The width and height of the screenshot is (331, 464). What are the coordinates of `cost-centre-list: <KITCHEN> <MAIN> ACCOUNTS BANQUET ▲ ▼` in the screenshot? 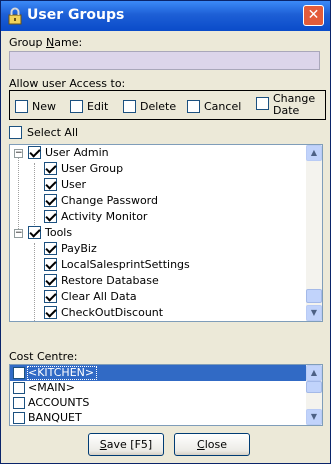 It's located at (166, 395).